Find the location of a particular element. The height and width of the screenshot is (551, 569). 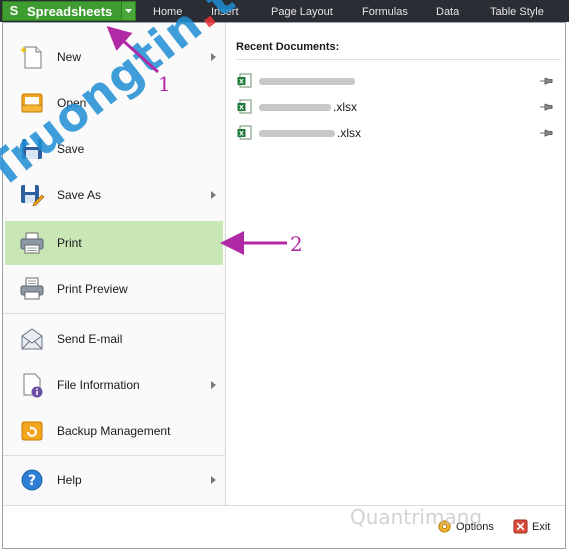

menu-item-label: New is located at coordinates (69, 57).